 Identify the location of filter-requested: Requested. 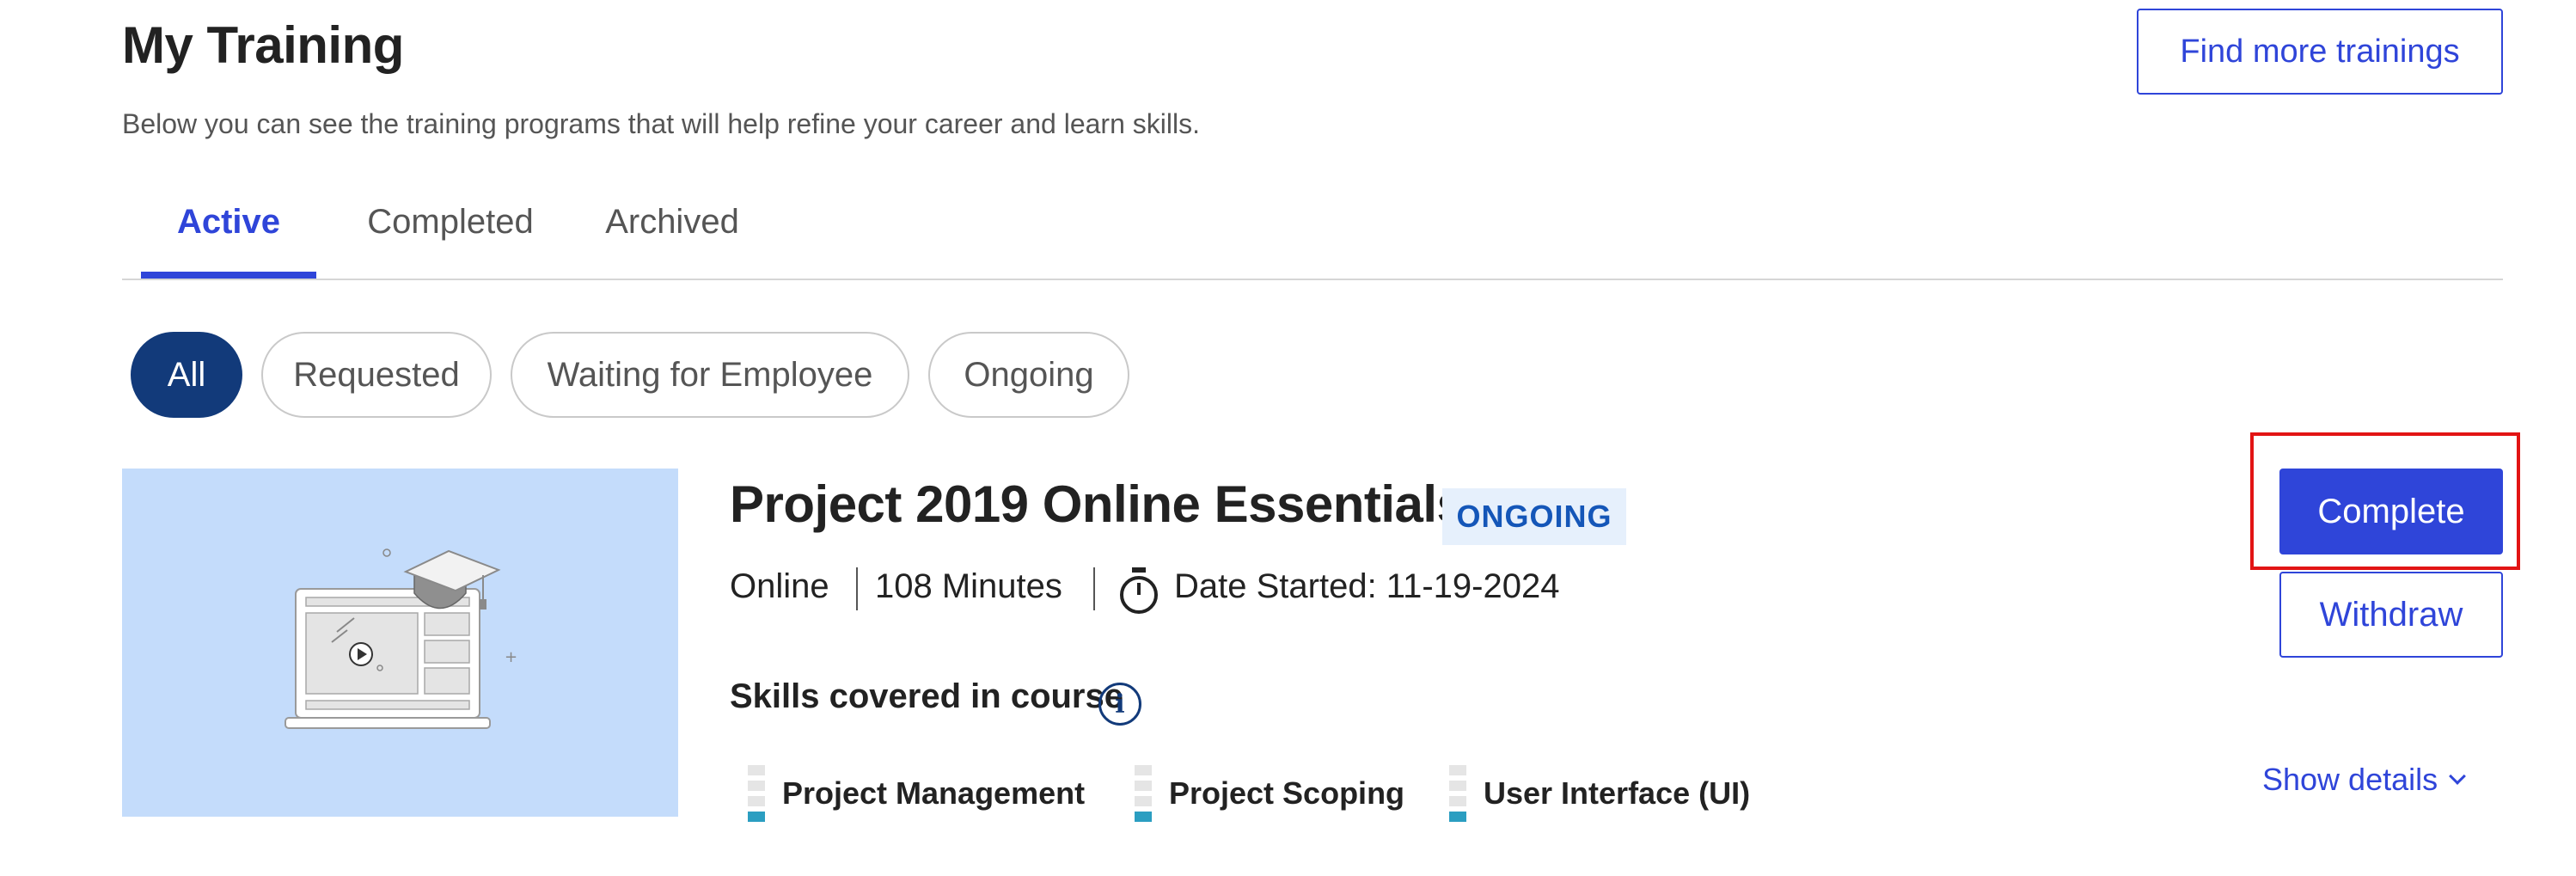
(376, 375).